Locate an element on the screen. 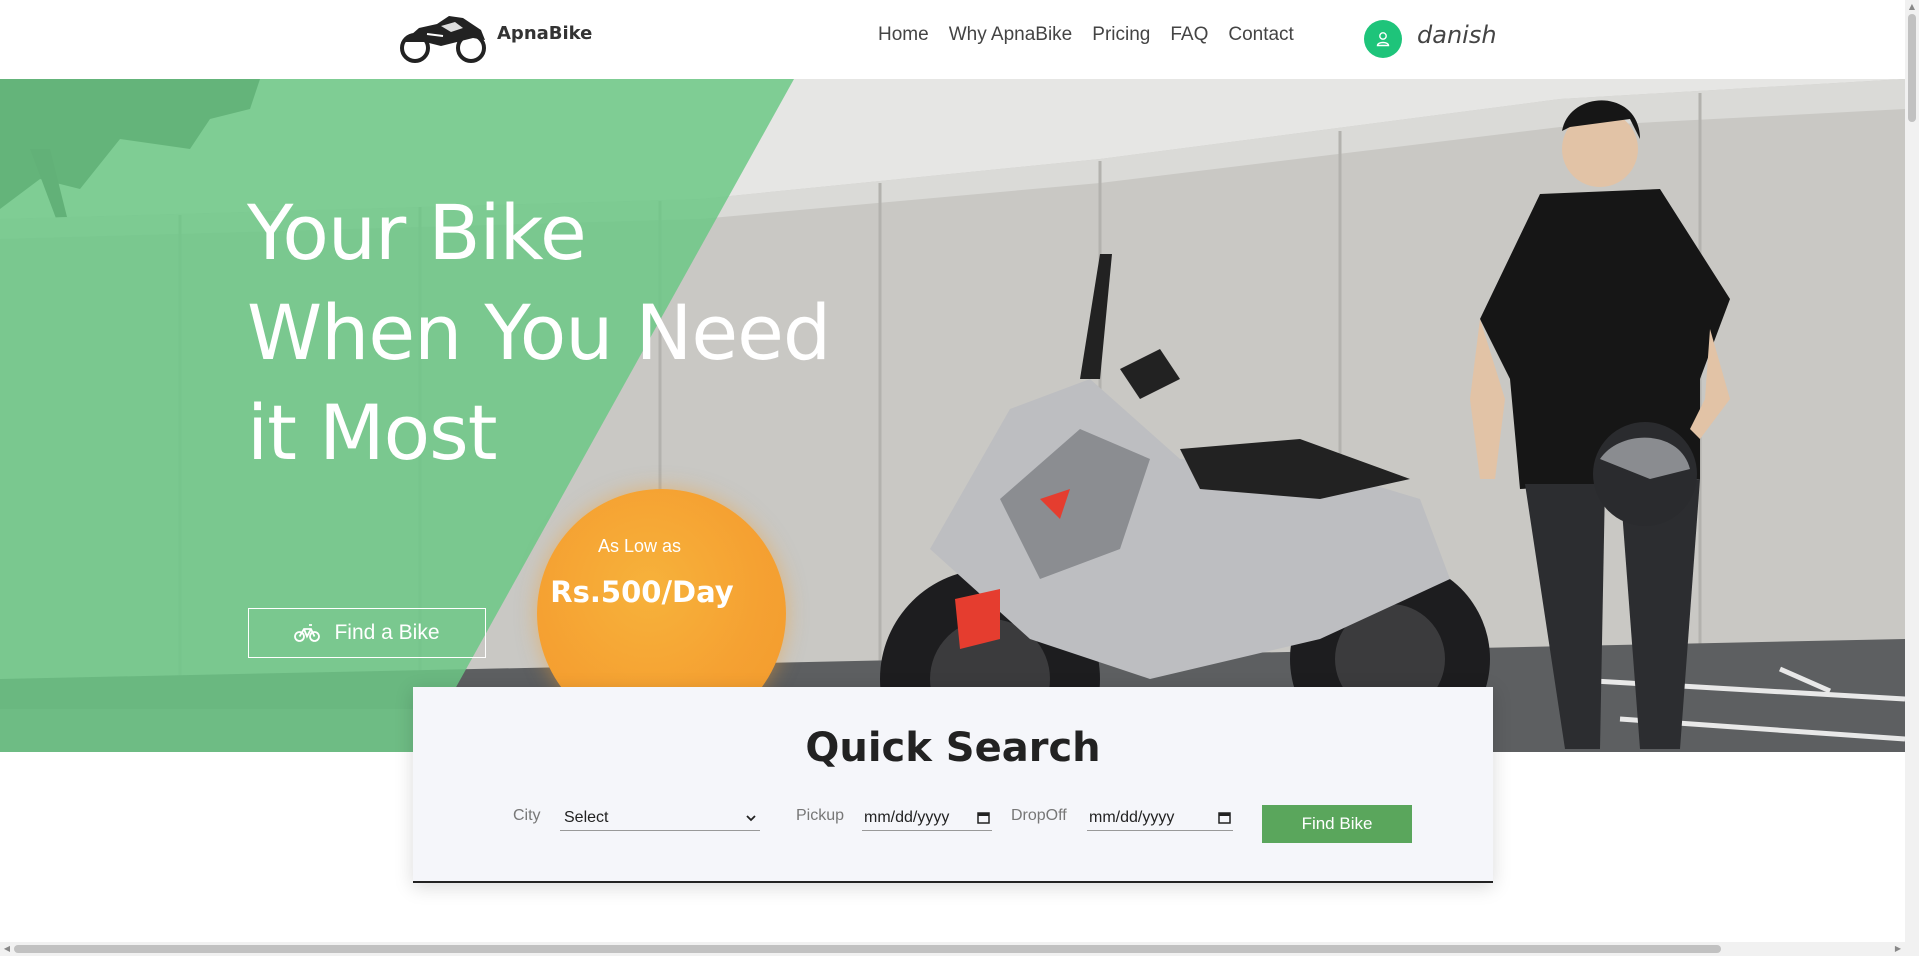 The height and width of the screenshot is (956, 1919). find-a-bike-button: Find a Bike is located at coordinates (367, 633).